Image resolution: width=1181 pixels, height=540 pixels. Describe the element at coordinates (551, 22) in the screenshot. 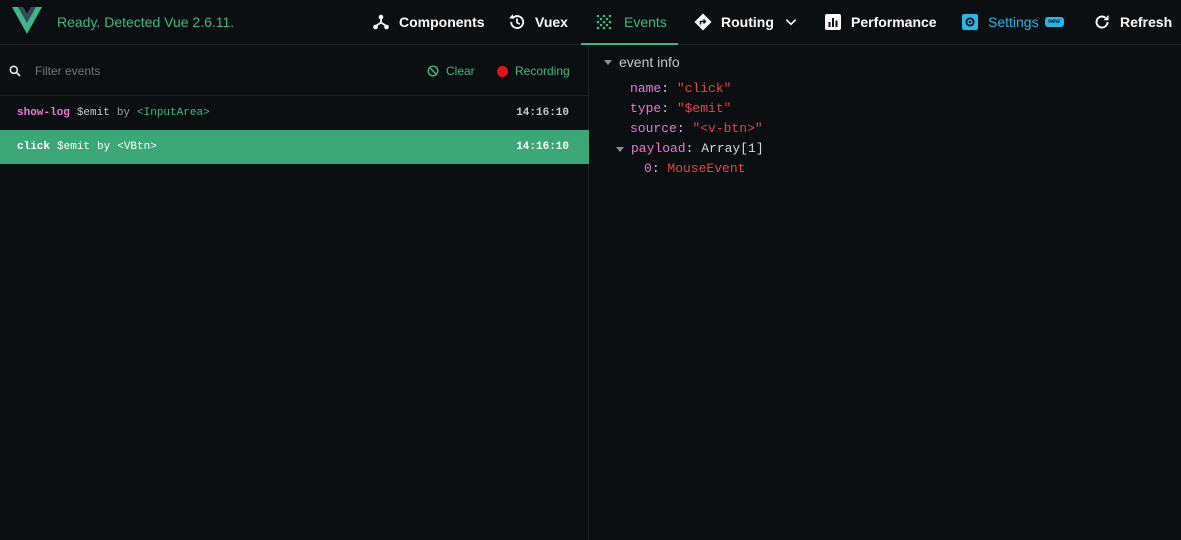

I see `tab-vuex-label: Vuex` at that location.